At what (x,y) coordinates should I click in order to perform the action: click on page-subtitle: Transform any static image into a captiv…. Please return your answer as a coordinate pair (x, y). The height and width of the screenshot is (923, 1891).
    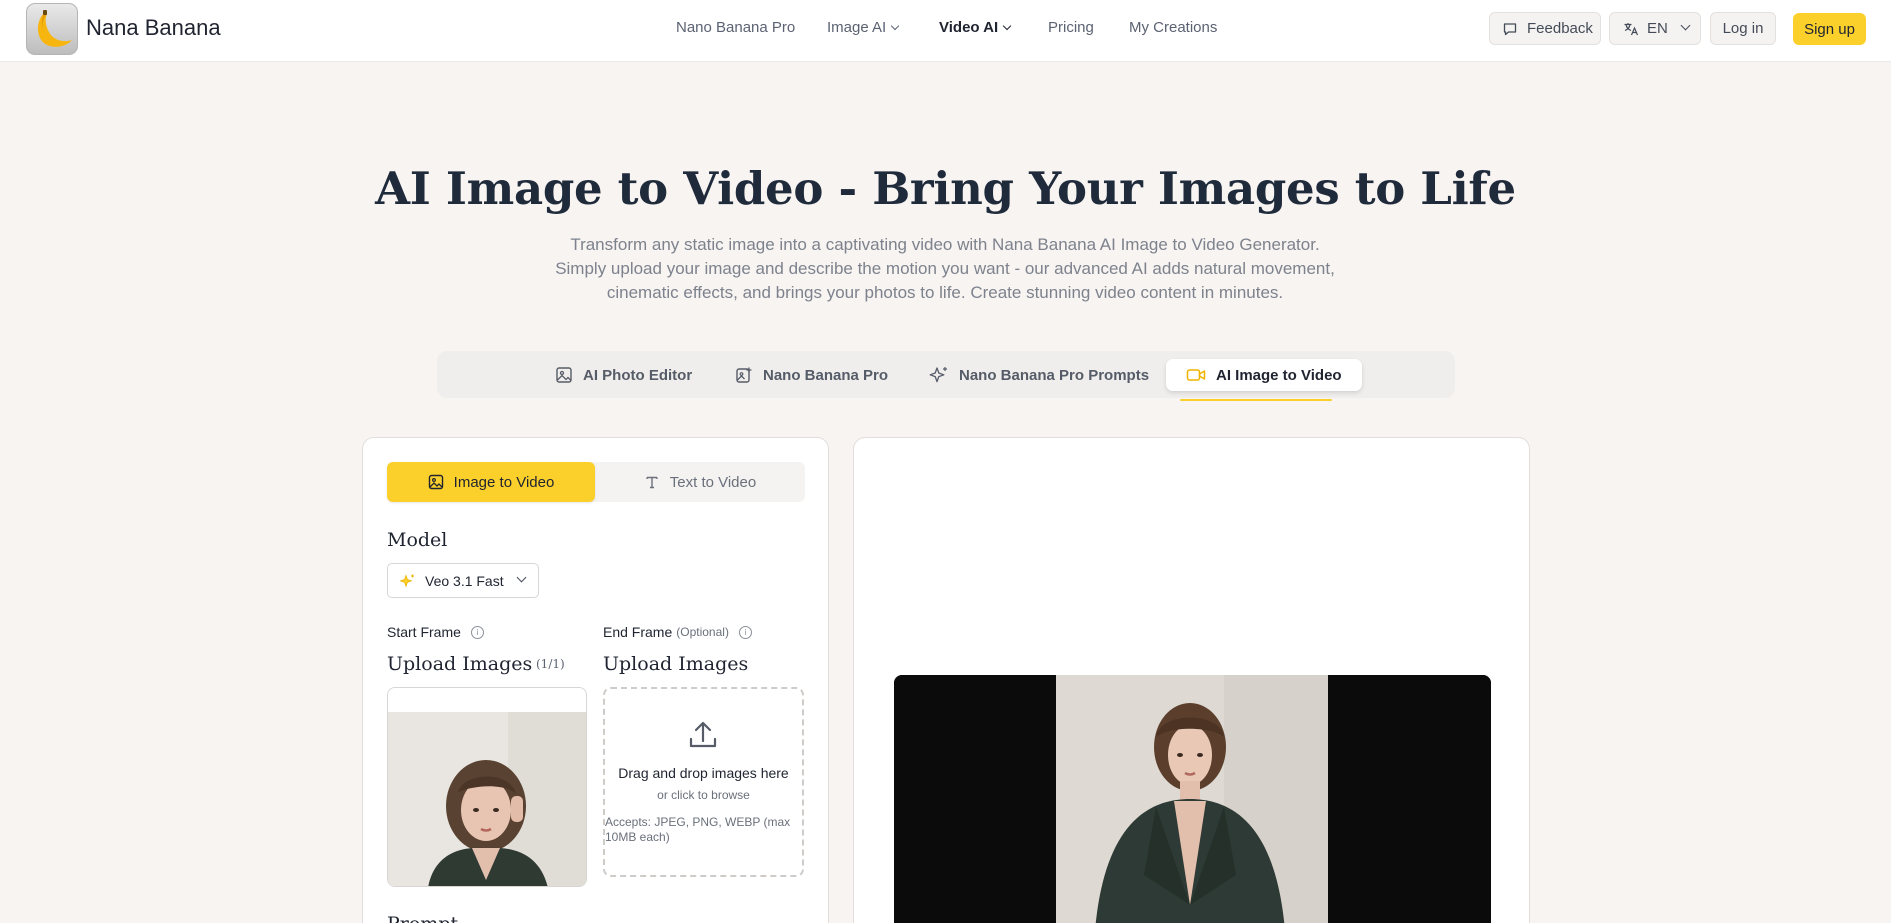
    Looking at the image, I should click on (945, 268).